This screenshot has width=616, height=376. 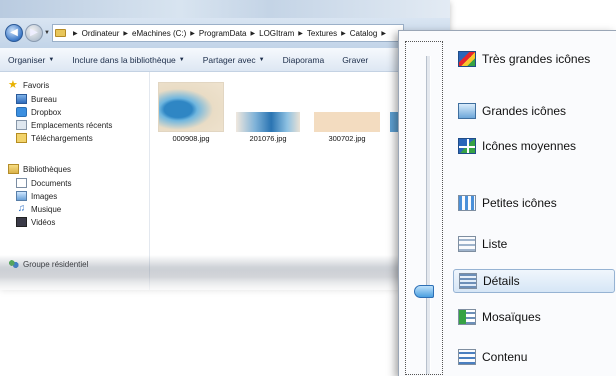 I want to click on nav-item-label: Documents, so click(x=51, y=183).